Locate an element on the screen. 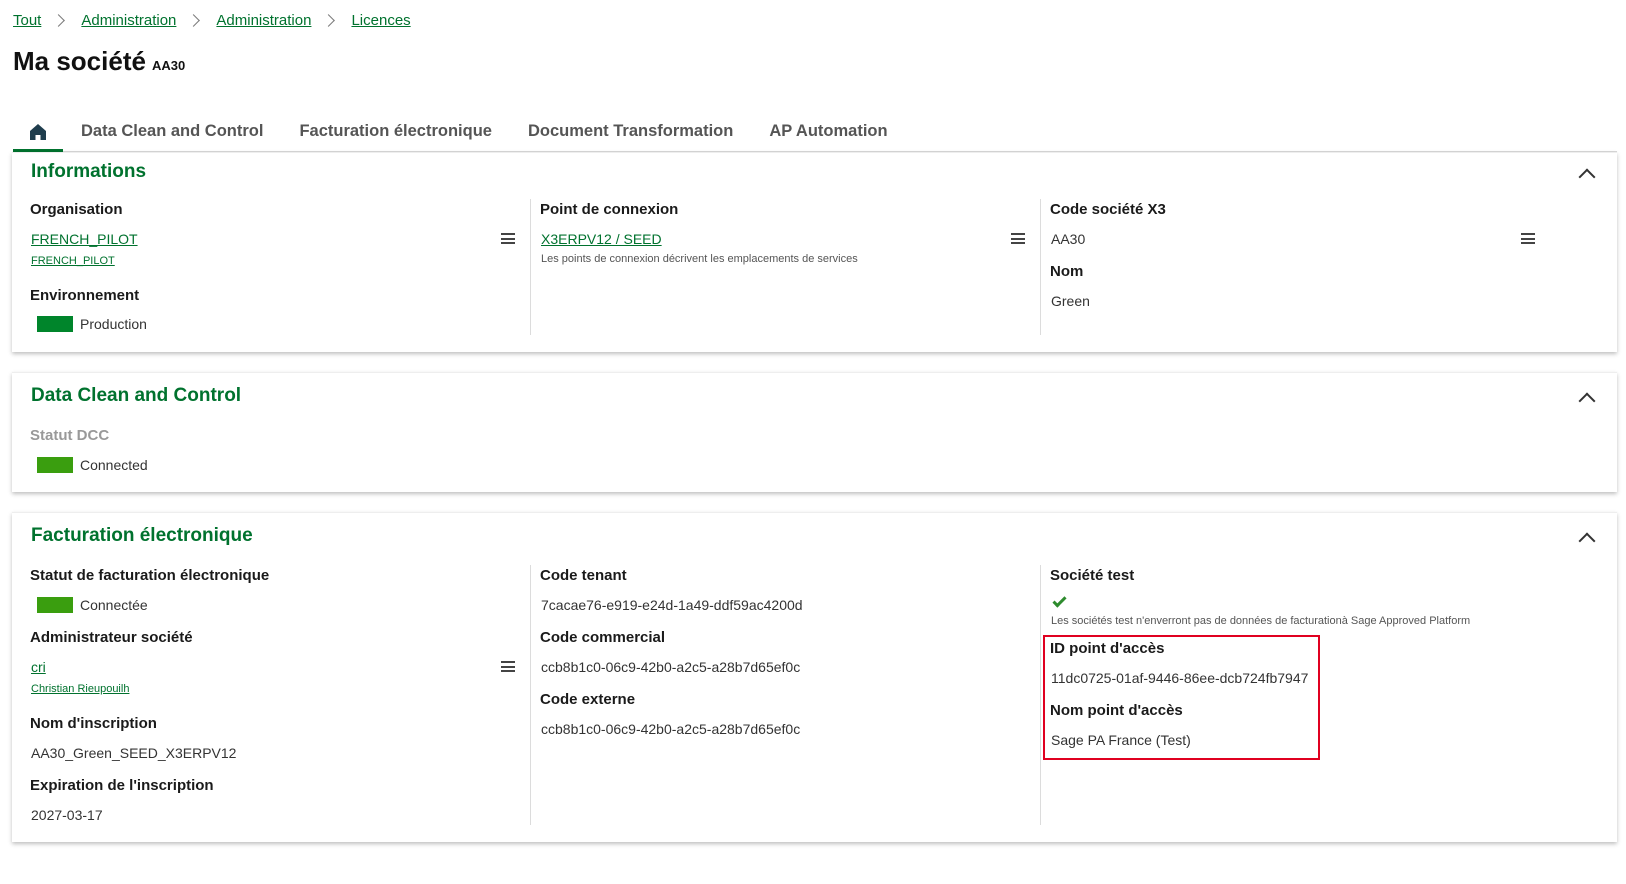 This screenshot has height=884, width=1626. statut-facturation-value: Connectée is located at coordinates (114, 605).